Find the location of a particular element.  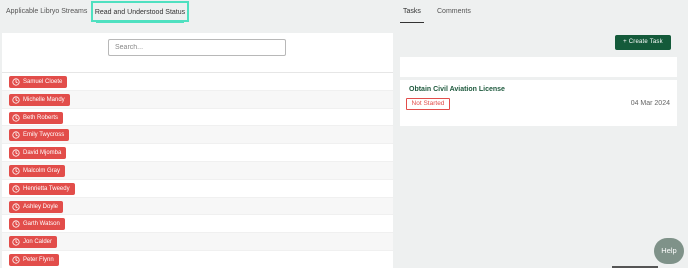

list-item: Michelle Mandy is located at coordinates (197, 99).